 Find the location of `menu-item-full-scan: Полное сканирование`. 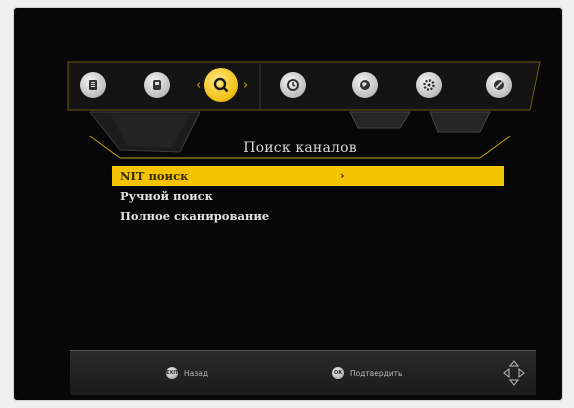

menu-item-full-scan: Полное сканирование is located at coordinates (308, 216).